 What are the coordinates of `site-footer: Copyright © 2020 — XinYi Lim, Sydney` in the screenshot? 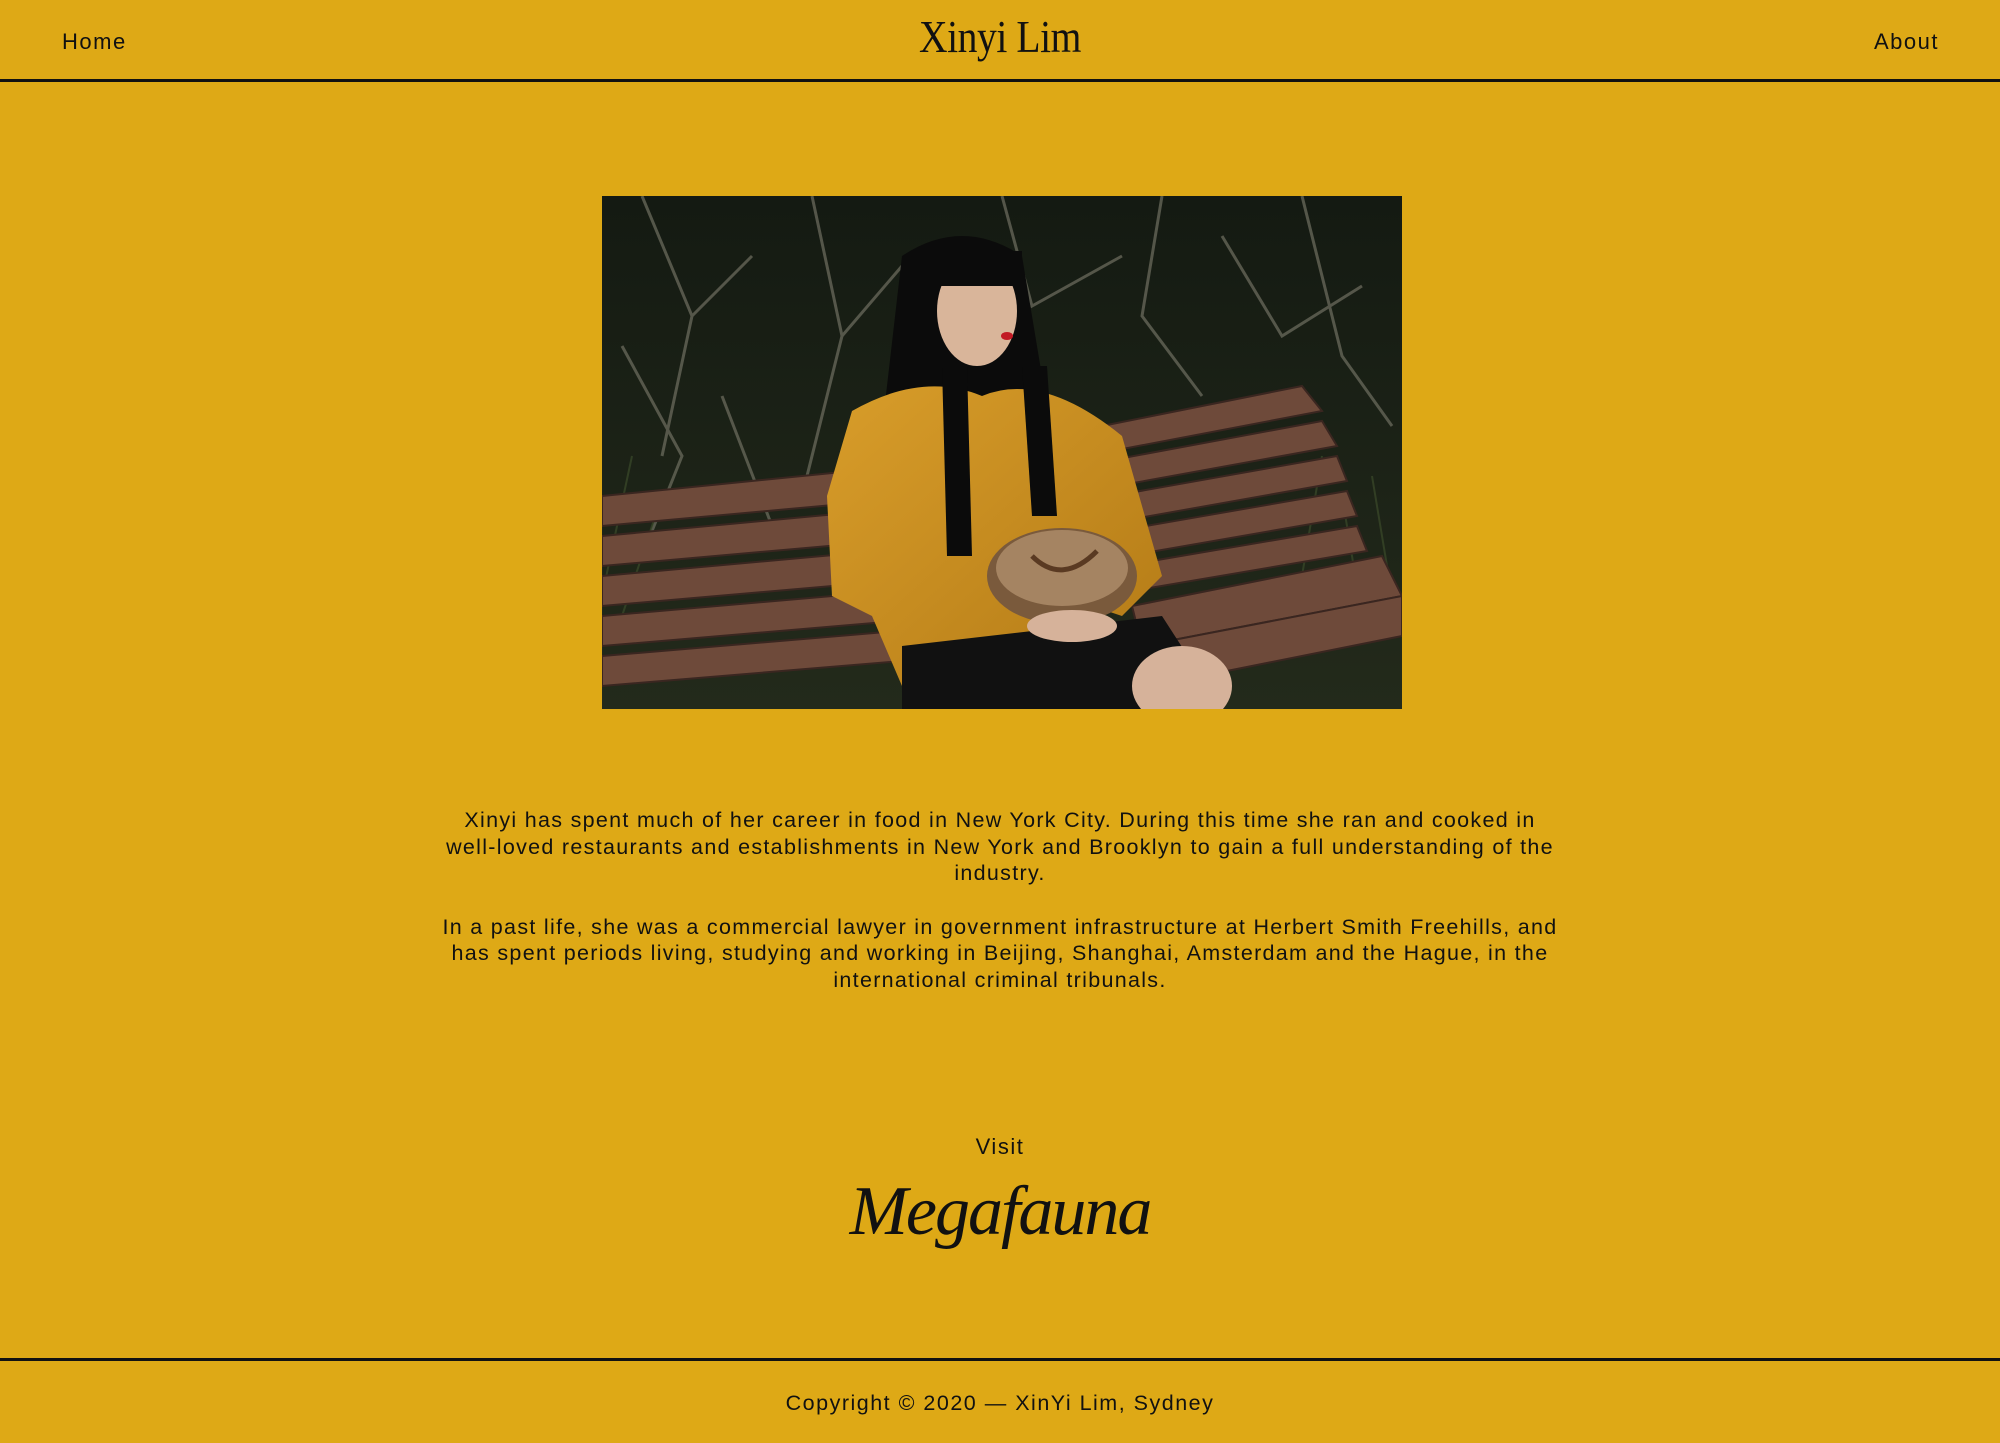 It's located at (1000, 1400).